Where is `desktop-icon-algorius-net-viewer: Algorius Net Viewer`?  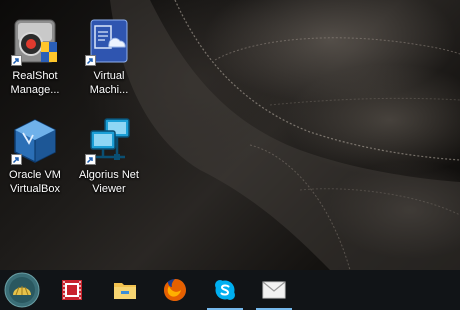 desktop-icon-algorius-net-viewer: Algorius Net Viewer is located at coordinates (109, 156).